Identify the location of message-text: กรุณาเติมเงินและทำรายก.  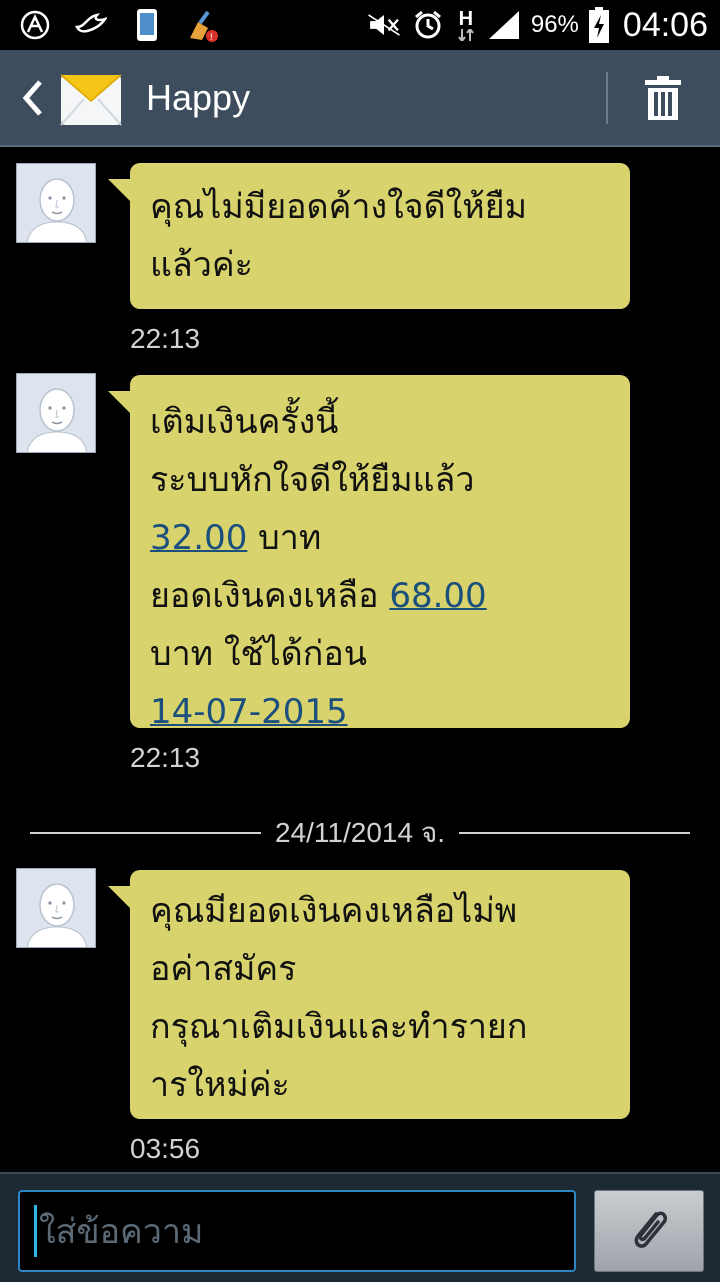
(339, 1027).